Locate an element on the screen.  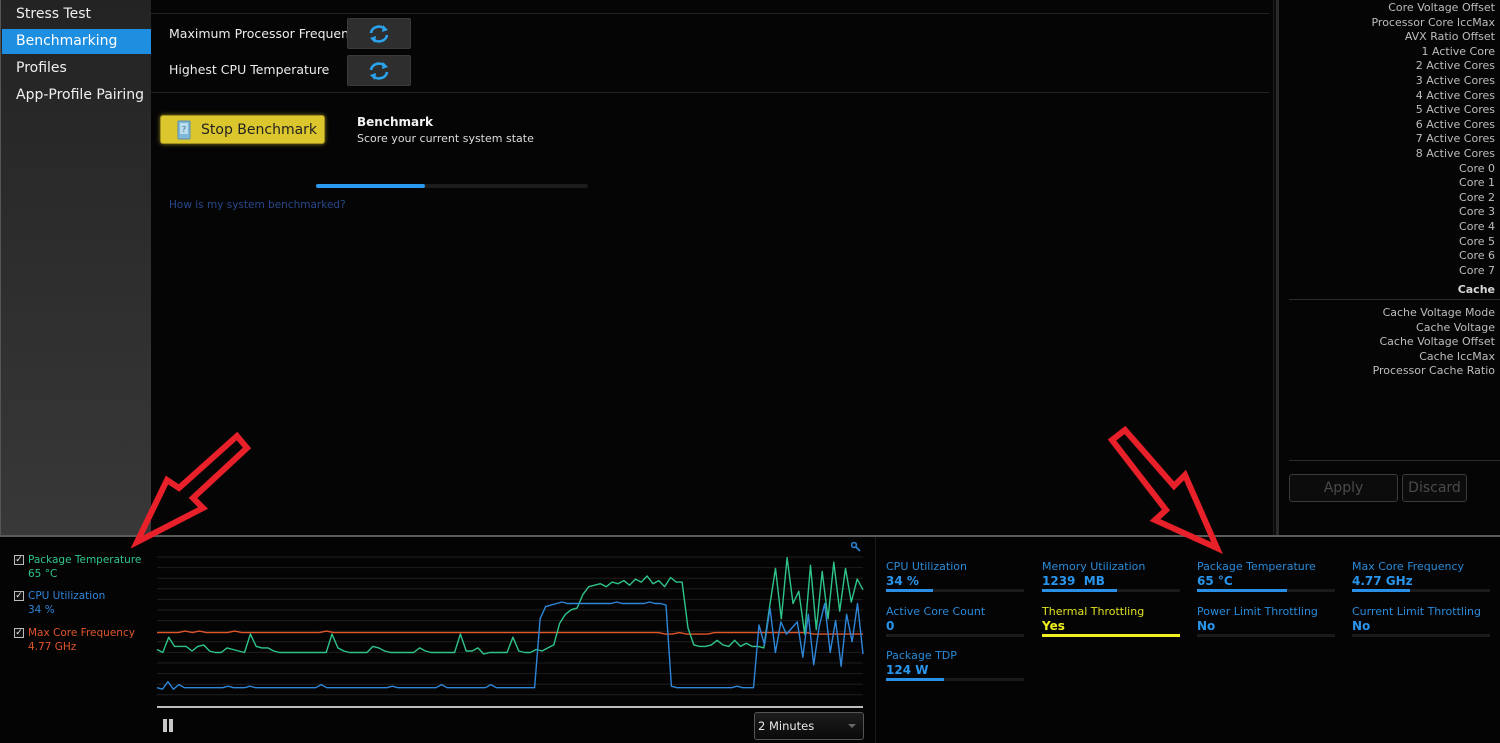
property-label: Core 1 is located at coordinates (1477, 183).